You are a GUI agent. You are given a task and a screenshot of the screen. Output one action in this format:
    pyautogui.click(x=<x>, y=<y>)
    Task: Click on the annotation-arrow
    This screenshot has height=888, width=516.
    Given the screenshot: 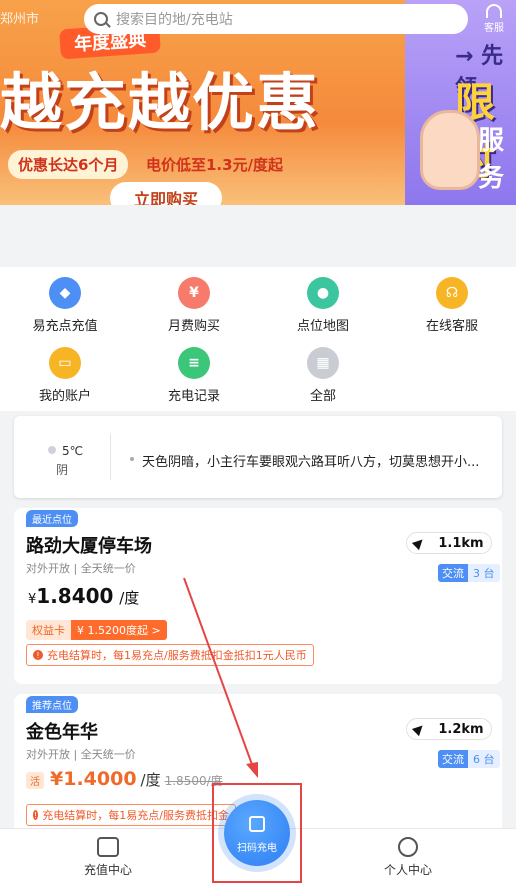 What is the action you would take?
    pyautogui.click(x=220, y=677)
    